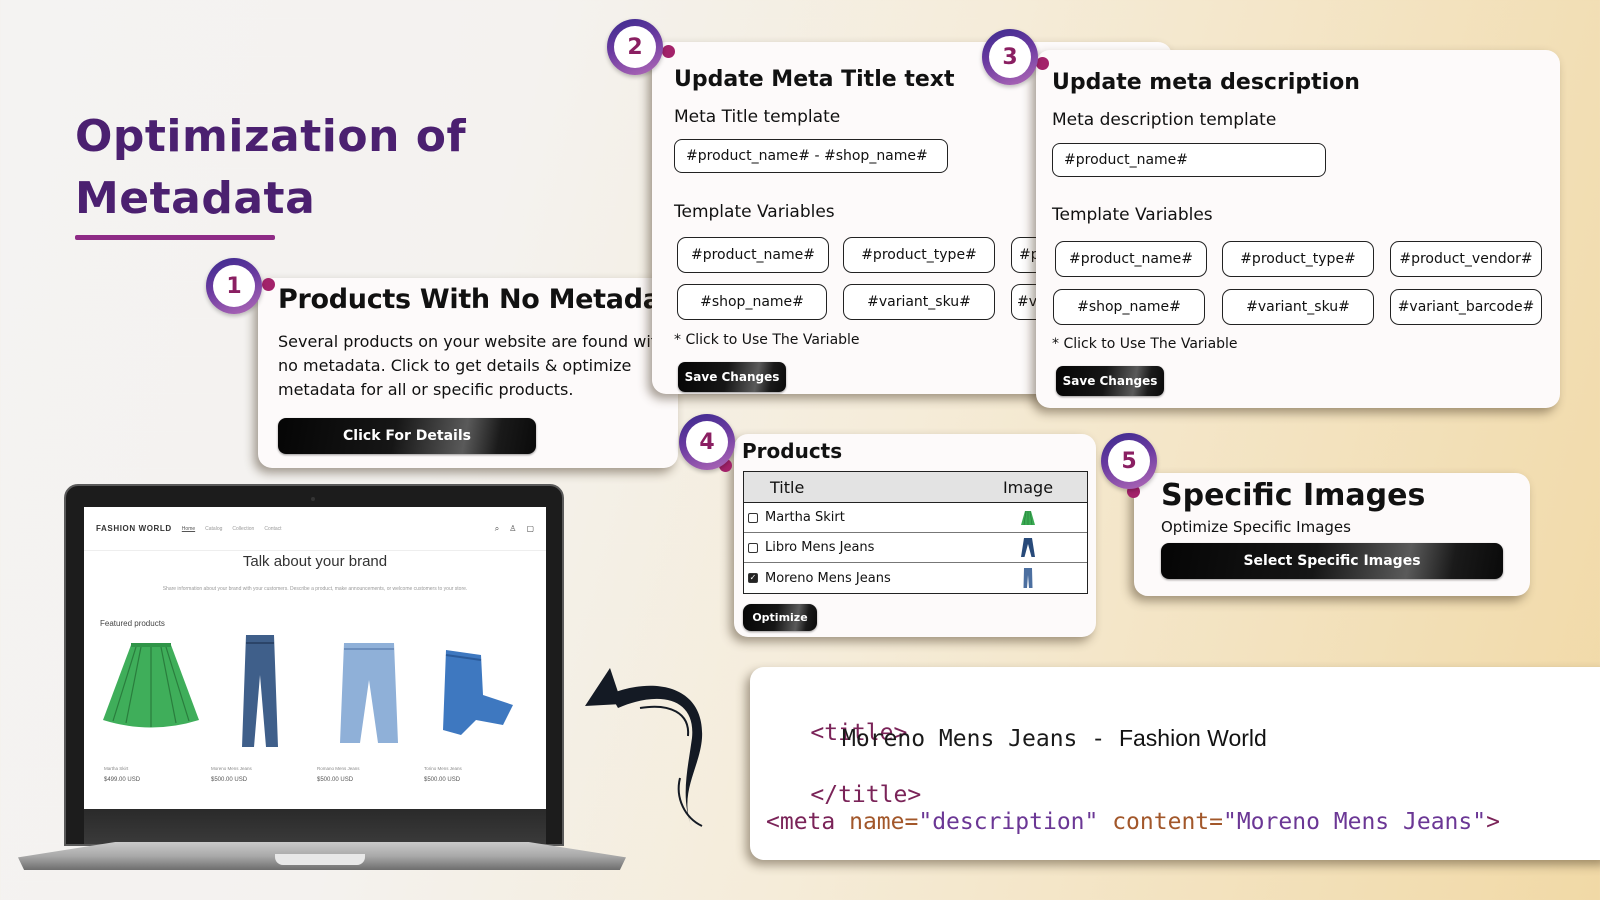 The width and height of the screenshot is (1600, 900). What do you see at coordinates (644, 748) in the screenshot?
I see `curved-arrow-icon` at bounding box center [644, 748].